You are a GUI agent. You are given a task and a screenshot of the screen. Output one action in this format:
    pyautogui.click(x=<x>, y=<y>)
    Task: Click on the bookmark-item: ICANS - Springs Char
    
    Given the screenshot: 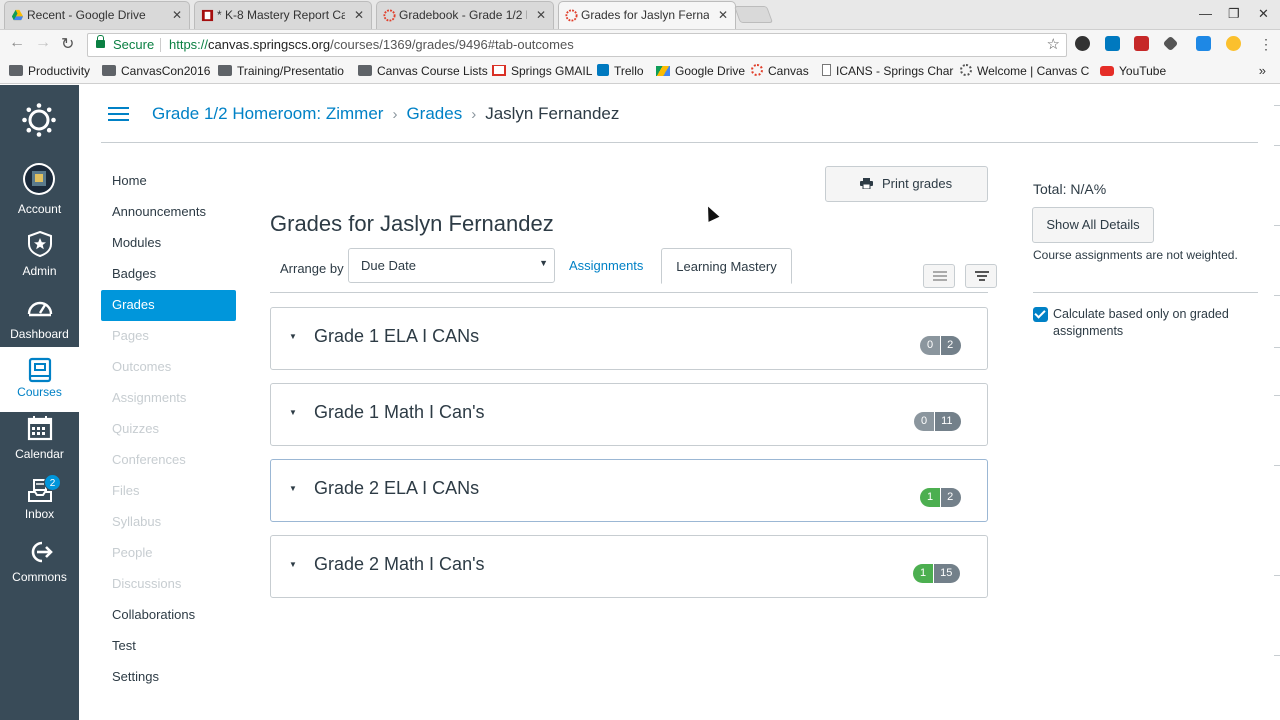 What is the action you would take?
    pyautogui.click(x=887, y=71)
    